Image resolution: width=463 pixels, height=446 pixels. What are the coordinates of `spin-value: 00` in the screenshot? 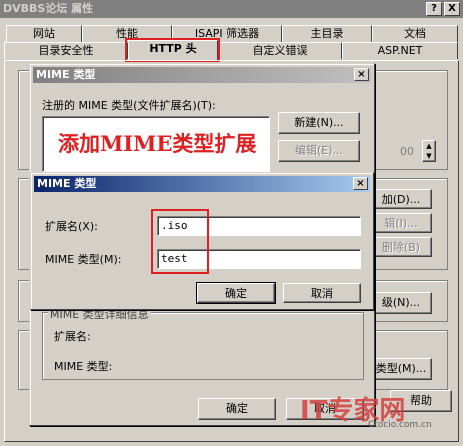 It's located at (407, 151).